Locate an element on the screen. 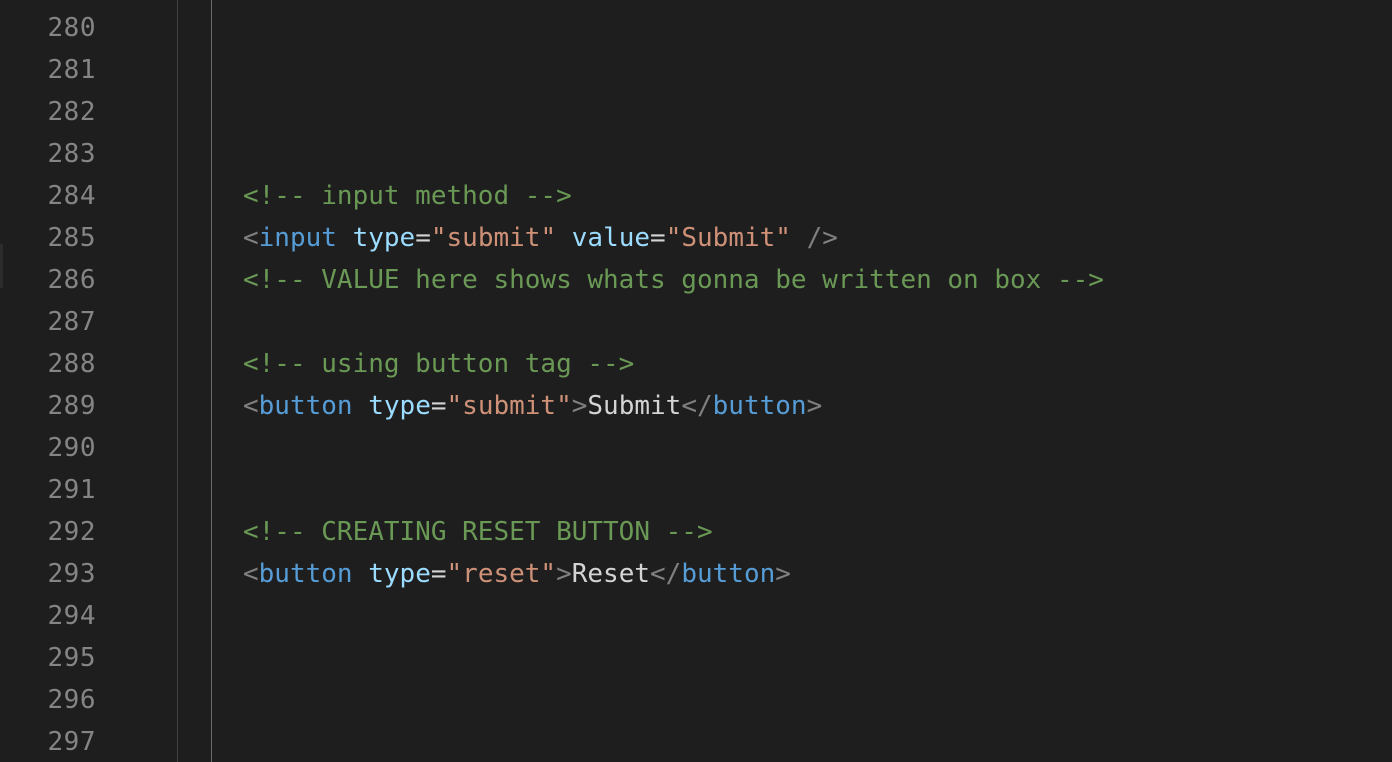 The width and height of the screenshot is (1392, 762). line-number: 296 is located at coordinates (71, 700).